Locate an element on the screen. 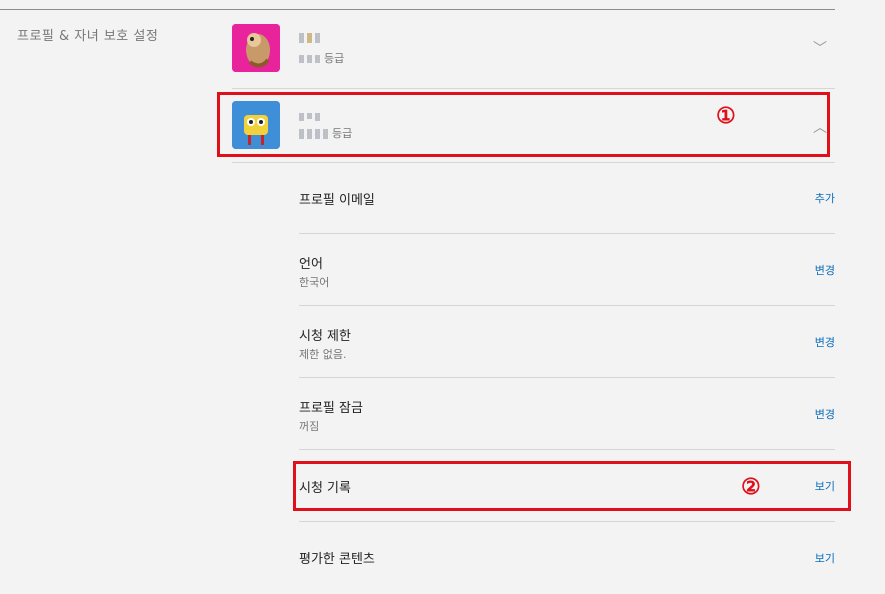 The image size is (885, 594). setting-value: 제한 없음. is located at coordinates (323, 354).